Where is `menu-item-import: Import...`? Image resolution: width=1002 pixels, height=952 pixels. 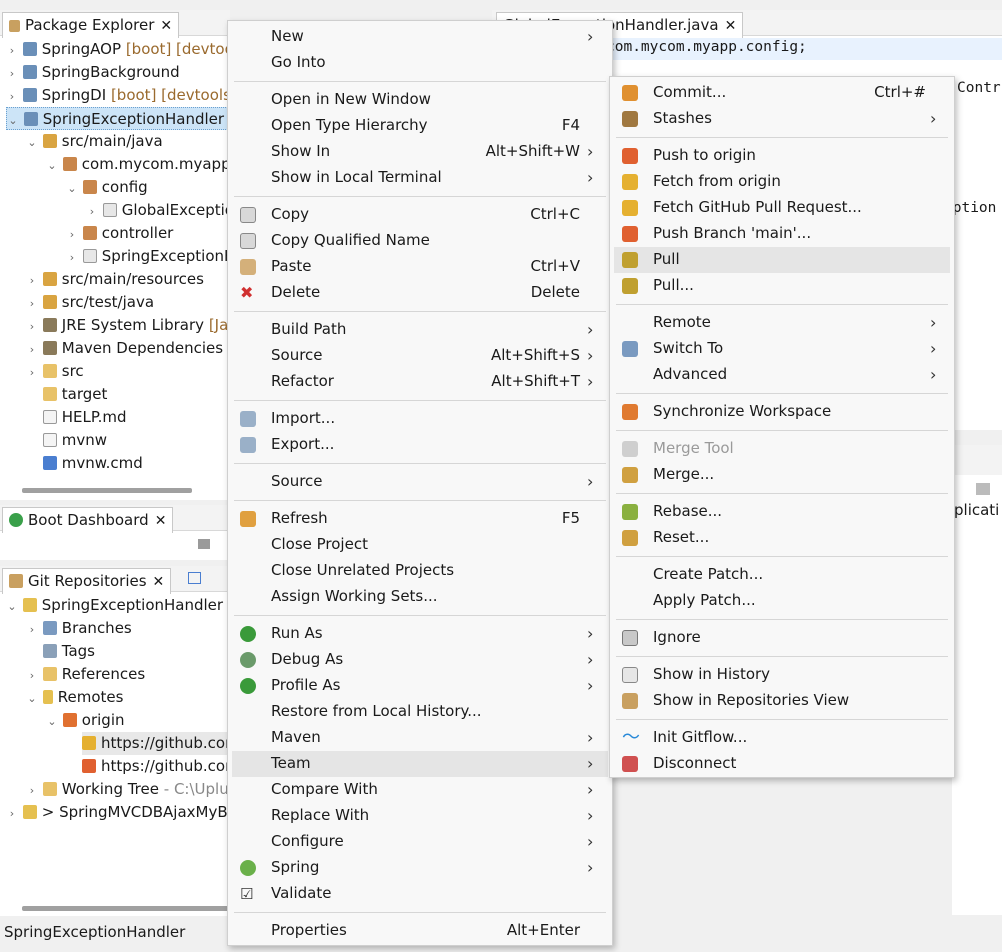 menu-item-import: Import... is located at coordinates (420, 419).